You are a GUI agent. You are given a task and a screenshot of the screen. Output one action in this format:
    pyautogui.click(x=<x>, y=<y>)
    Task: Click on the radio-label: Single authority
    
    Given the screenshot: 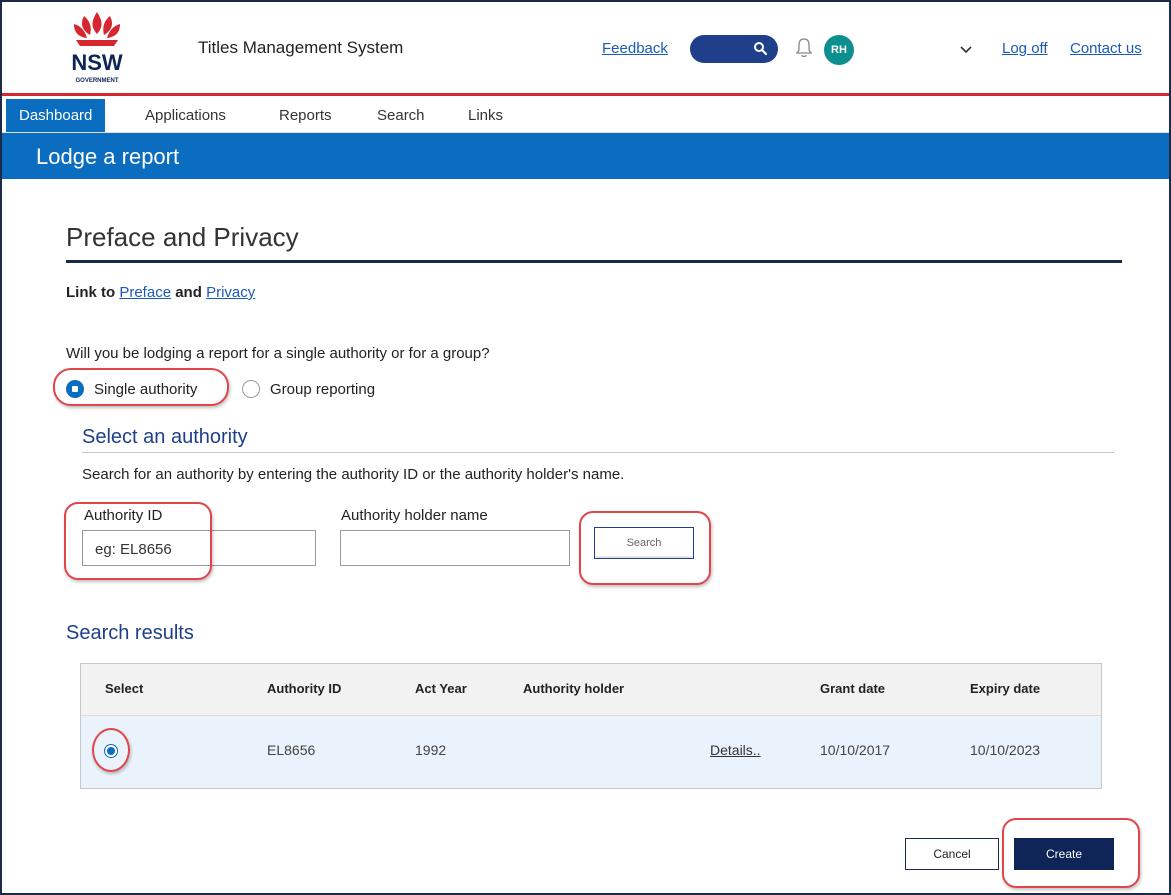 What is the action you would take?
    pyautogui.click(x=146, y=389)
    